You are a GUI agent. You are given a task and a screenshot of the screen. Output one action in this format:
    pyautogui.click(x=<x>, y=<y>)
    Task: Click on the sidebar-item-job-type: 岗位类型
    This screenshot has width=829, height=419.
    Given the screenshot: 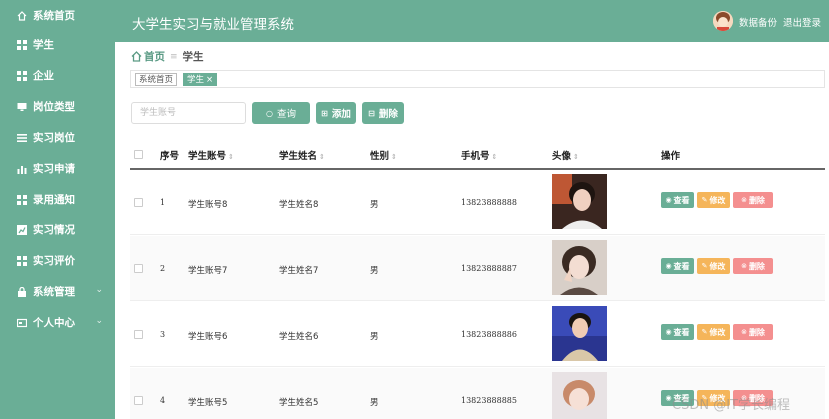 What is the action you would take?
    pyautogui.click(x=57, y=106)
    